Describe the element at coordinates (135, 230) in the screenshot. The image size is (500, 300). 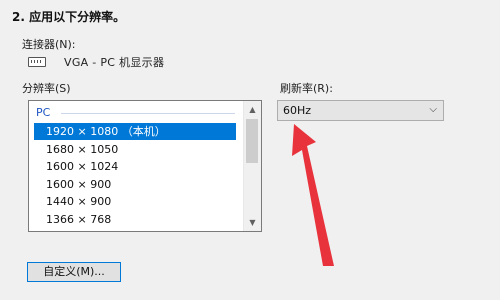
I see `resolution-item: 1360 × 768` at that location.